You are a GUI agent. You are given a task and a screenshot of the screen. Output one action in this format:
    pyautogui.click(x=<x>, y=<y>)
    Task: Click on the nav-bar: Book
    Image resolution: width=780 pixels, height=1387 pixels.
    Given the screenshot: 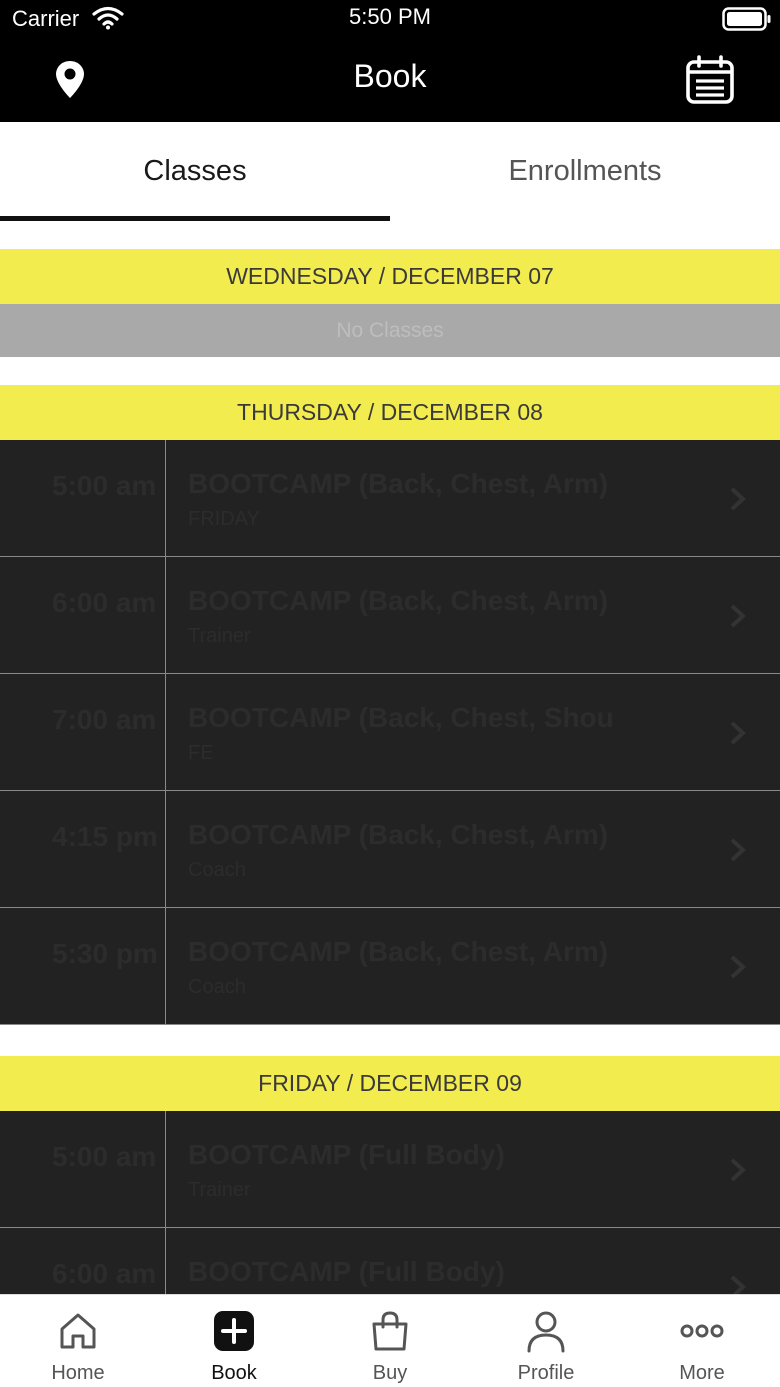 What is the action you would take?
    pyautogui.click(x=390, y=81)
    